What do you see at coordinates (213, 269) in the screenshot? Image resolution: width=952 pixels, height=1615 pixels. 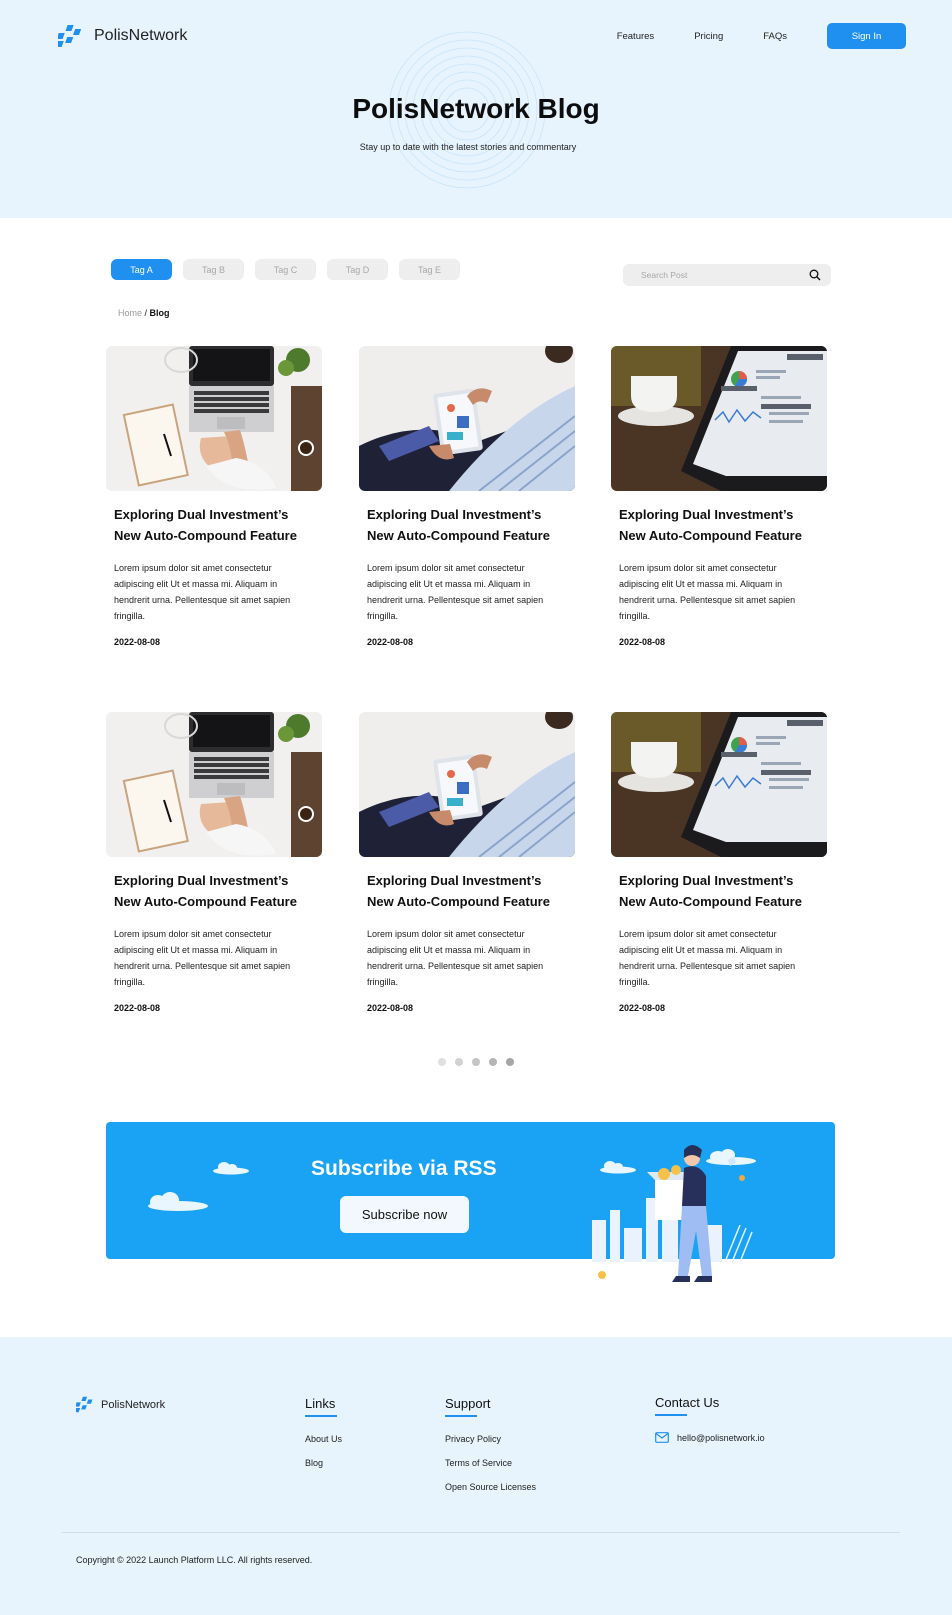 I see `tag-filter-b: Tag B` at bounding box center [213, 269].